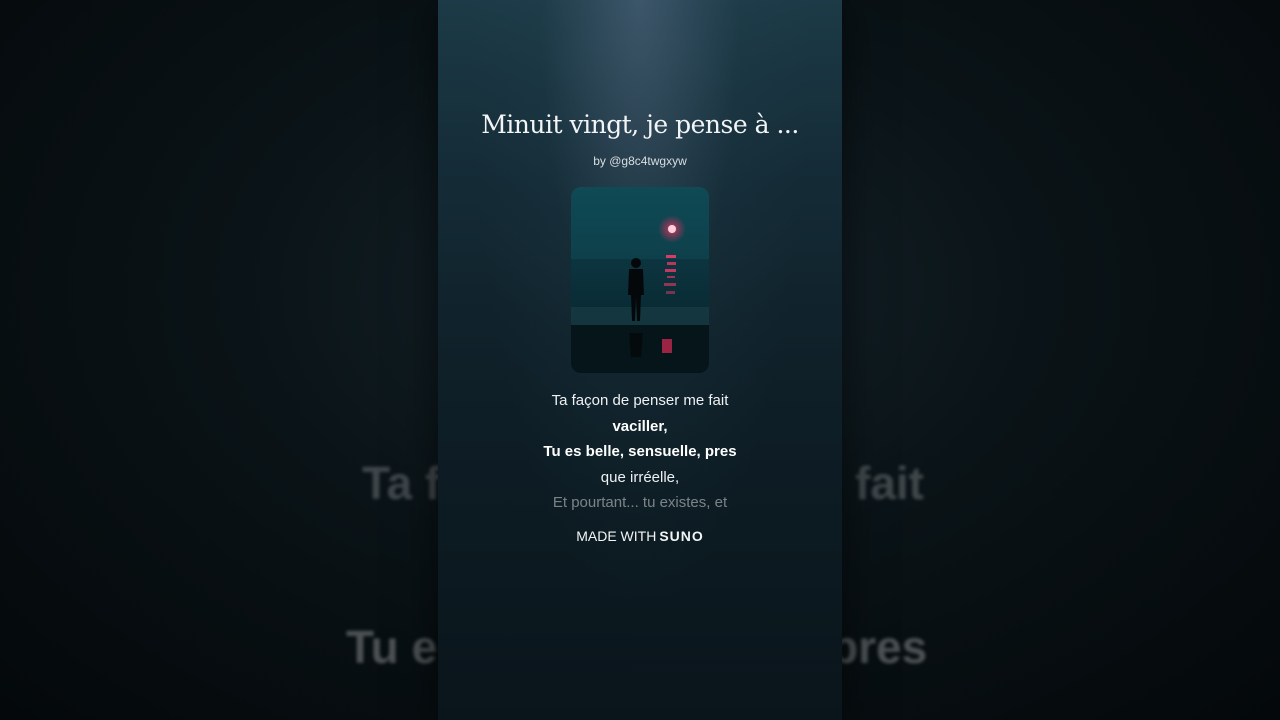 The image size is (1280, 720). I want to click on made-with-label: MADE WITH, so click(616, 536).